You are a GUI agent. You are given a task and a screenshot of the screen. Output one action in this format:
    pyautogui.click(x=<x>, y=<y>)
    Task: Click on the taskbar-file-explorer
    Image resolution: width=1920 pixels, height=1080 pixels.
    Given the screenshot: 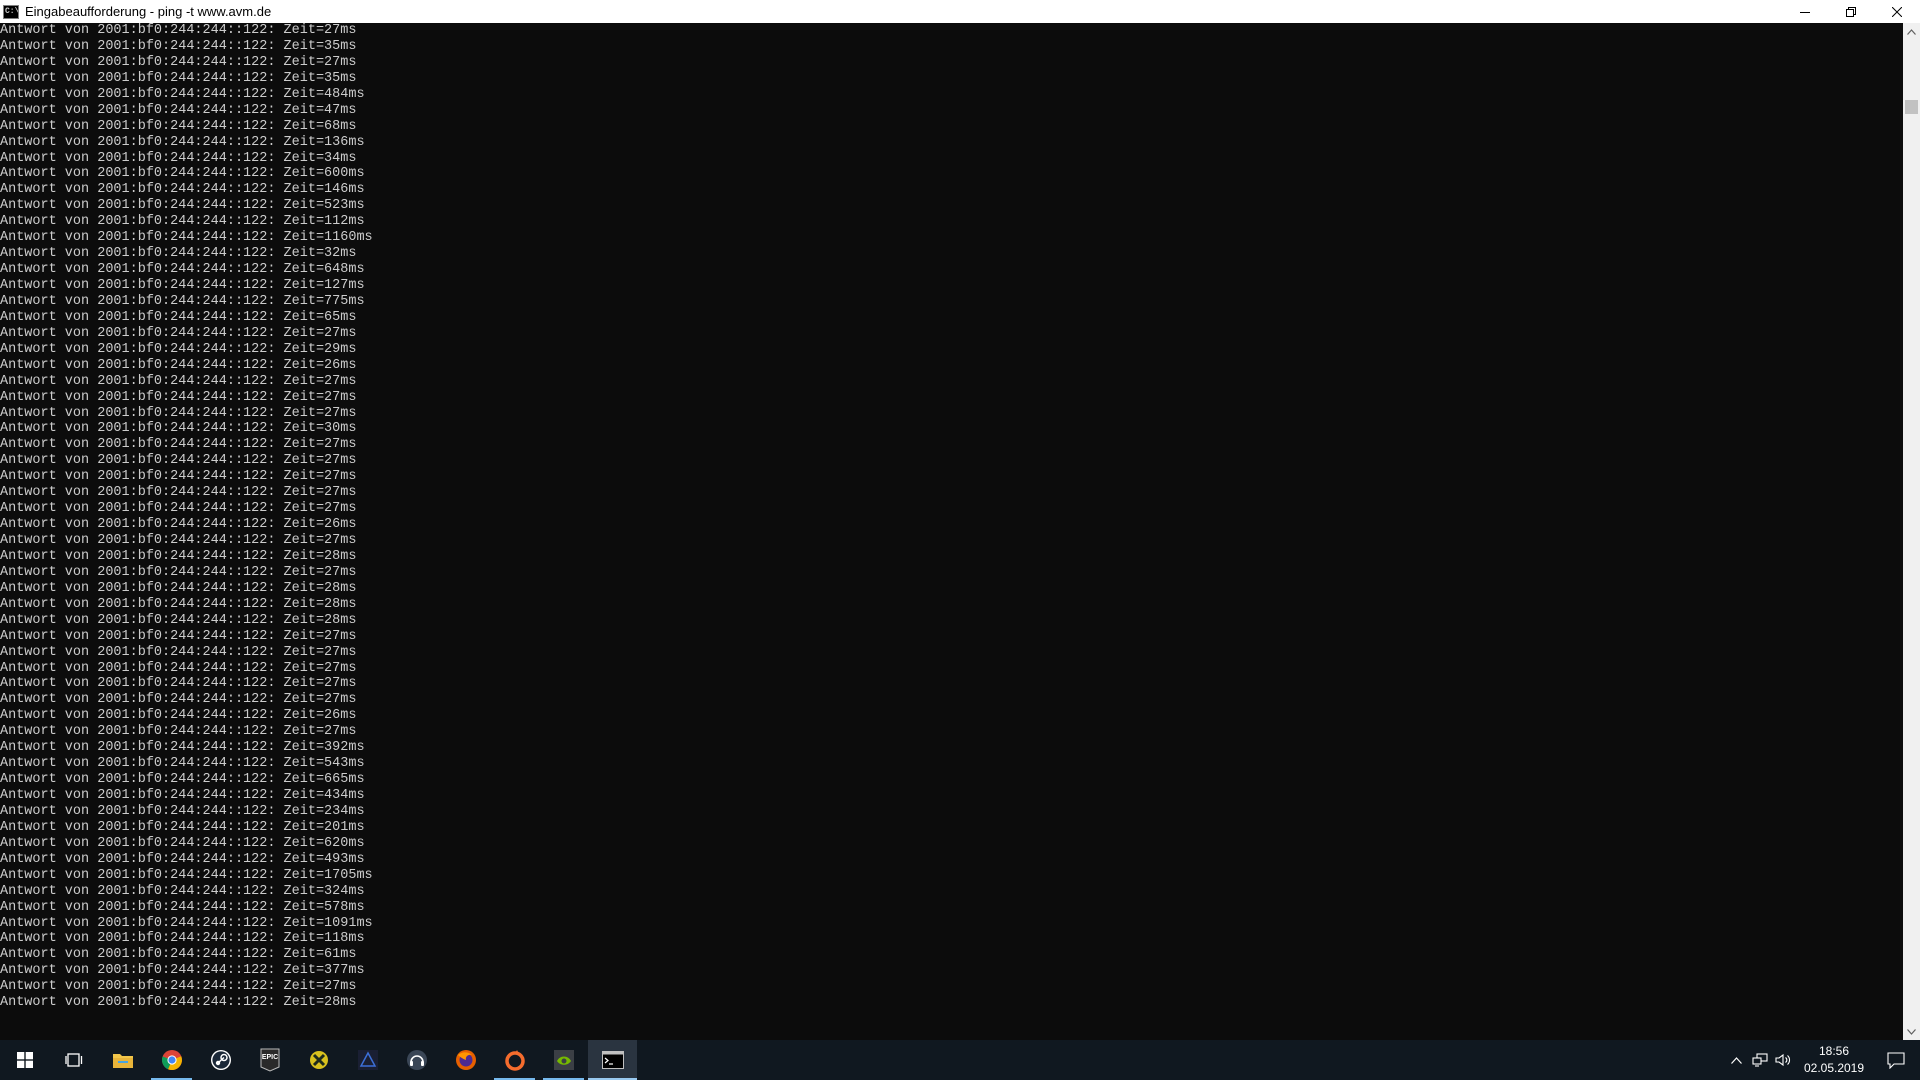 What is the action you would take?
    pyautogui.click(x=122, y=1060)
    